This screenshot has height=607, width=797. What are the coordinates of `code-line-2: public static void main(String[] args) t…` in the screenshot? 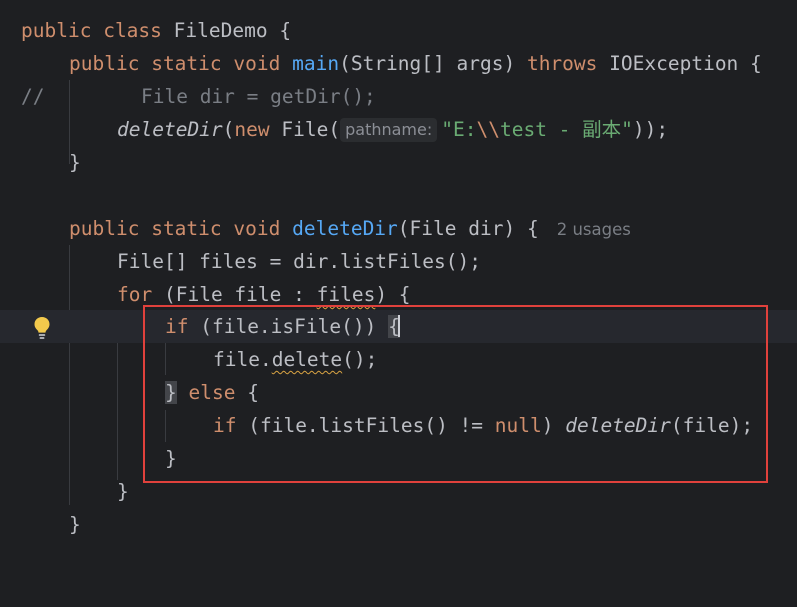 It's located at (398, 63).